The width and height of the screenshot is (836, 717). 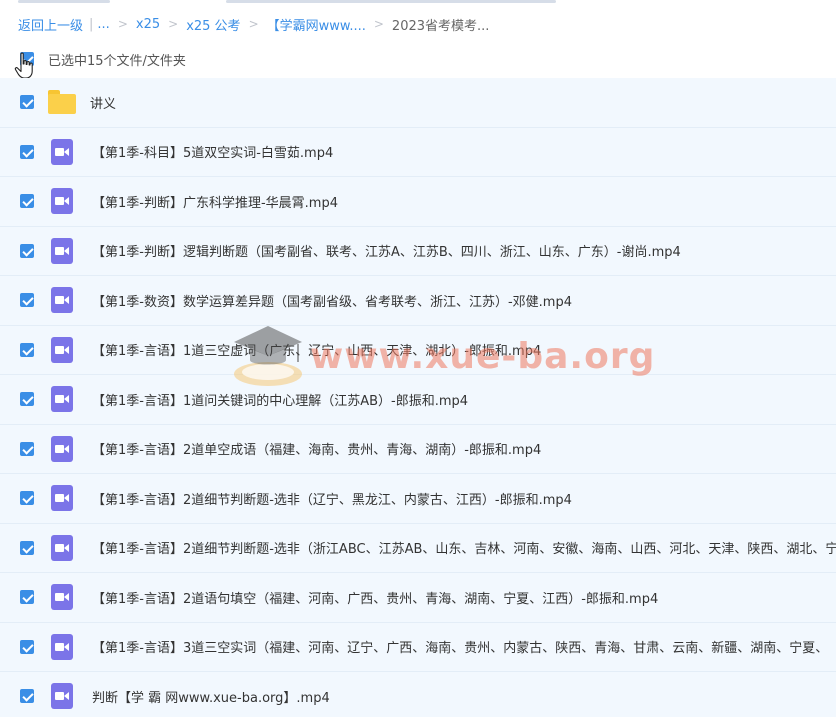 I want to click on file-row: 【第1季-科目】5道双空实词-白雪茹.mp4, so click(x=418, y=152).